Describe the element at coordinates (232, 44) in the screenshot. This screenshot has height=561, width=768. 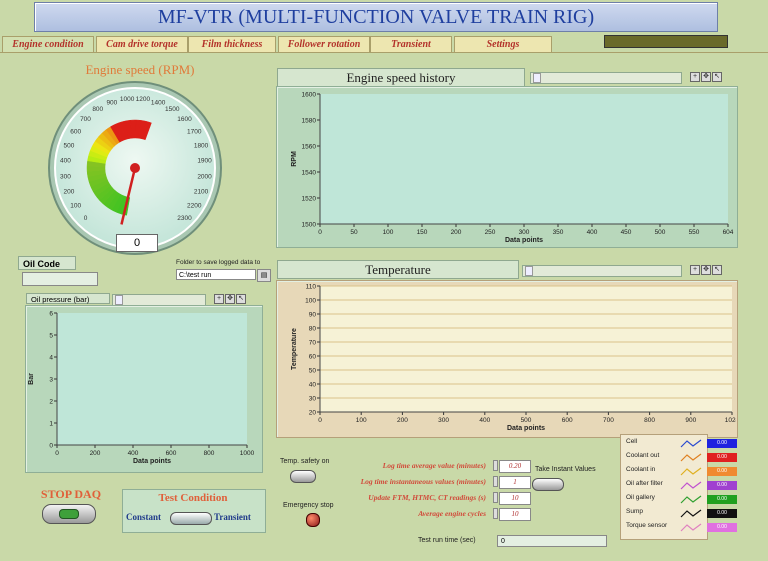
I see `tab-film-thickness: Film thickness` at that location.